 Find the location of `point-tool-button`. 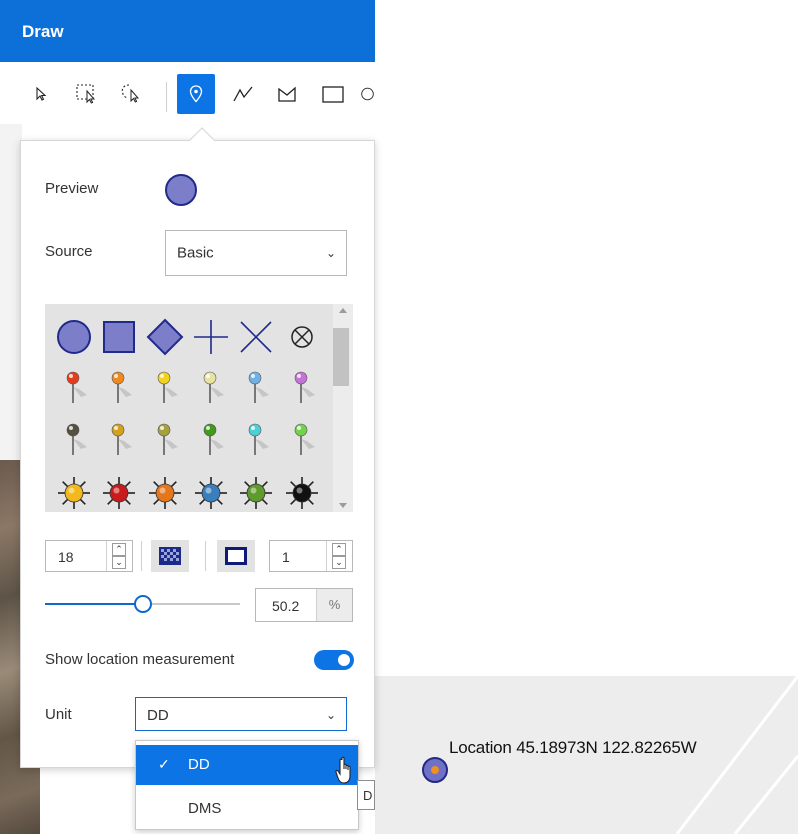

point-tool-button is located at coordinates (196, 94).